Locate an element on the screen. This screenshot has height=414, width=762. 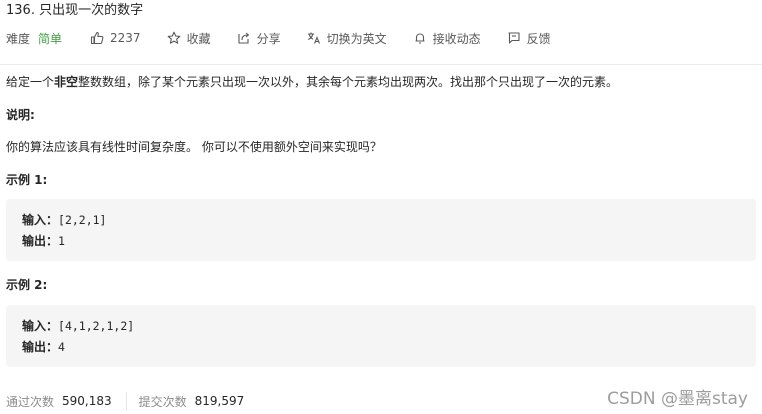
example-1-input: 输入：[2,2,1] is located at coordinates (64, 219).